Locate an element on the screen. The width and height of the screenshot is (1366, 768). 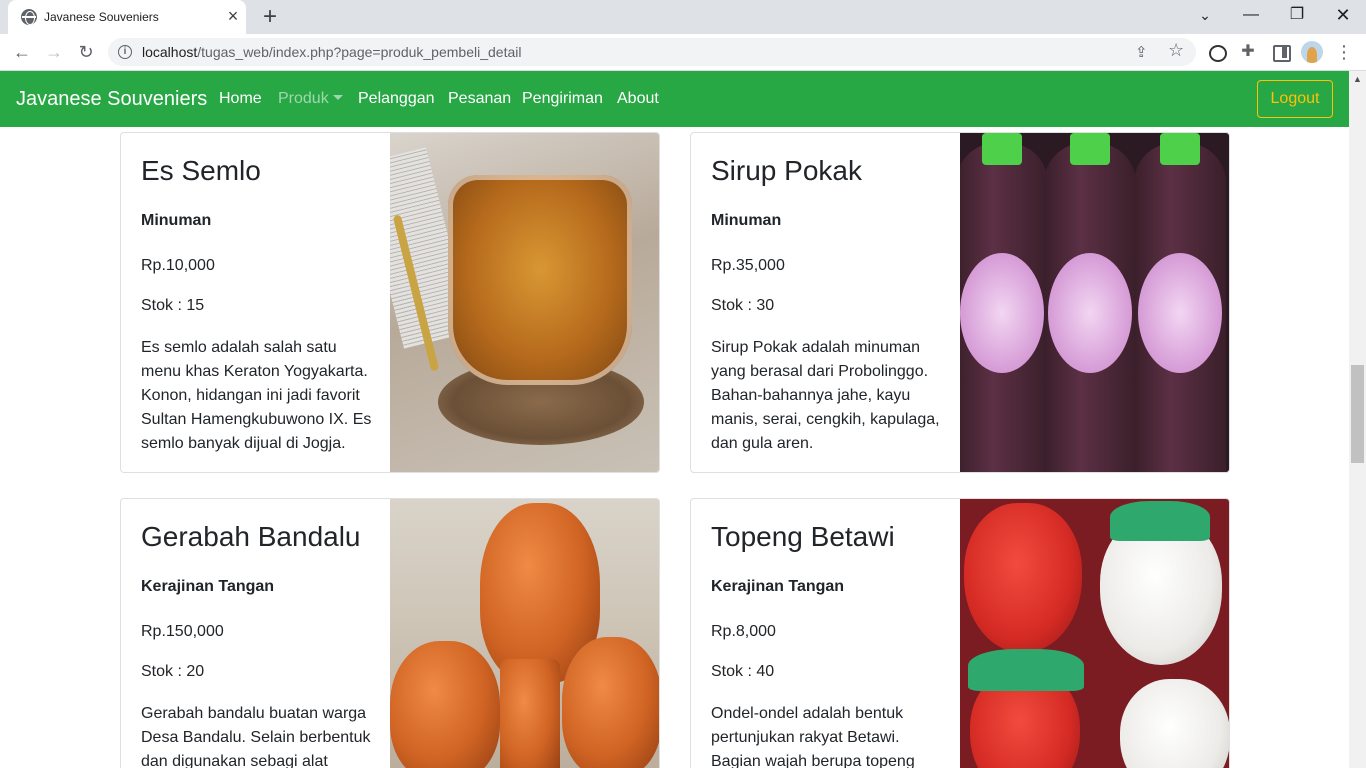
tab-search-icon: ⌄ is located at coordinates (1205, 15).